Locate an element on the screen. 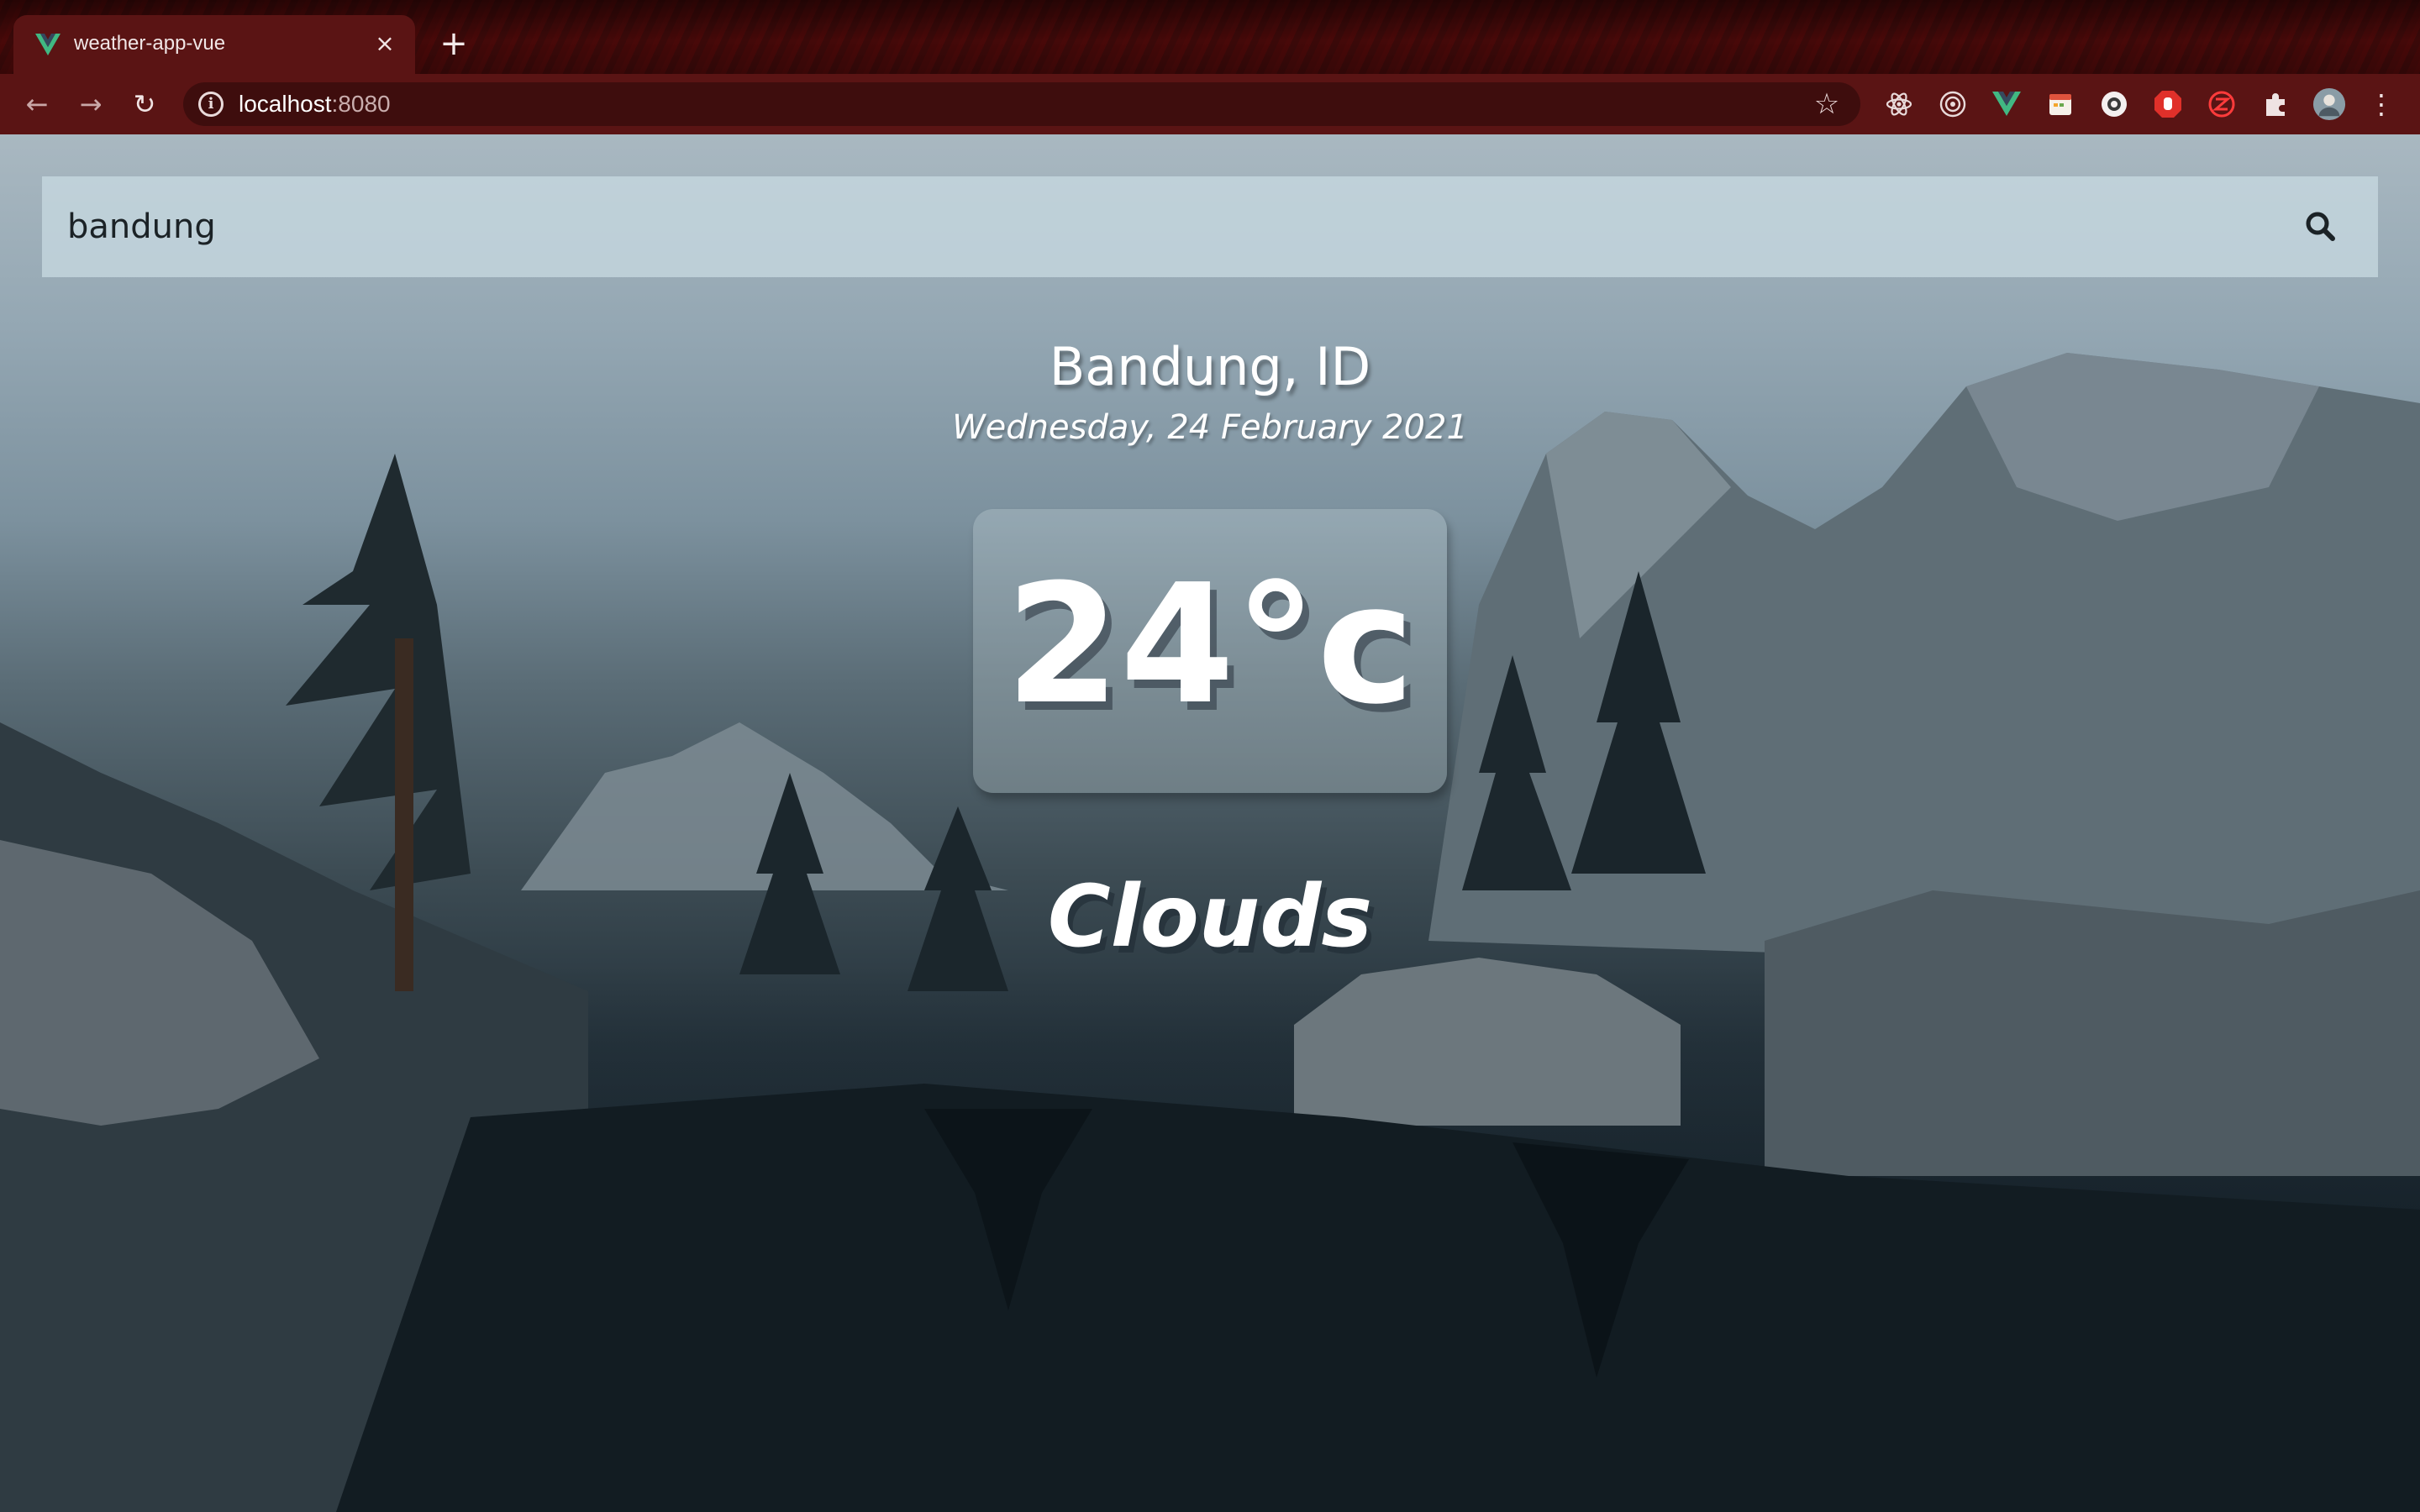 Image resolution: width=2420 pixels, height=1512 pixels. vue-logo-icon is located at coordinates (47, 44).